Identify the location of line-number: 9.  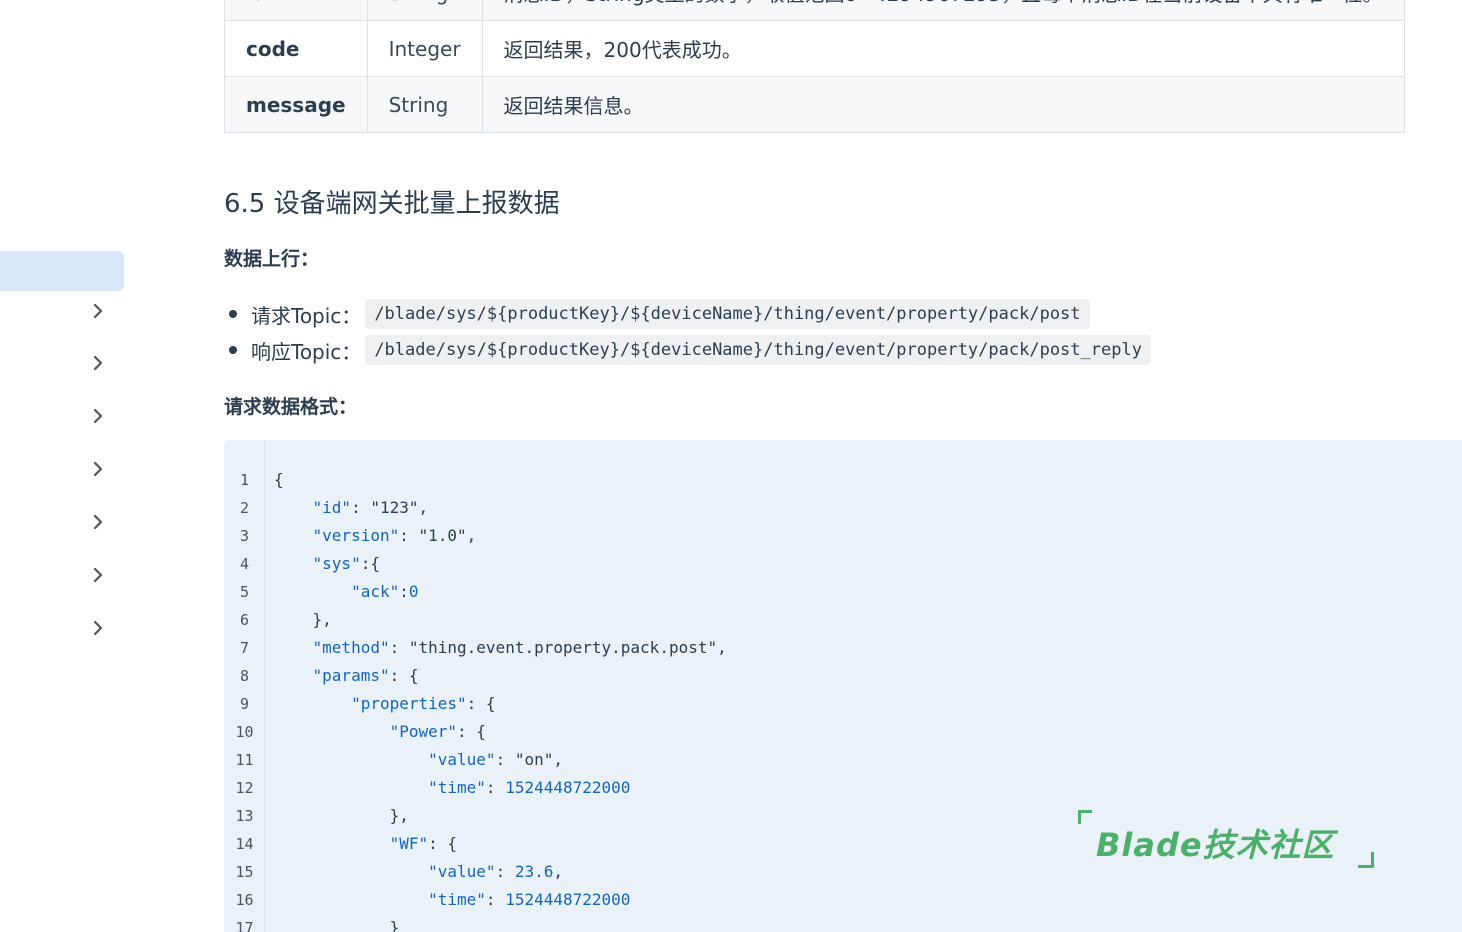
(244, 704).